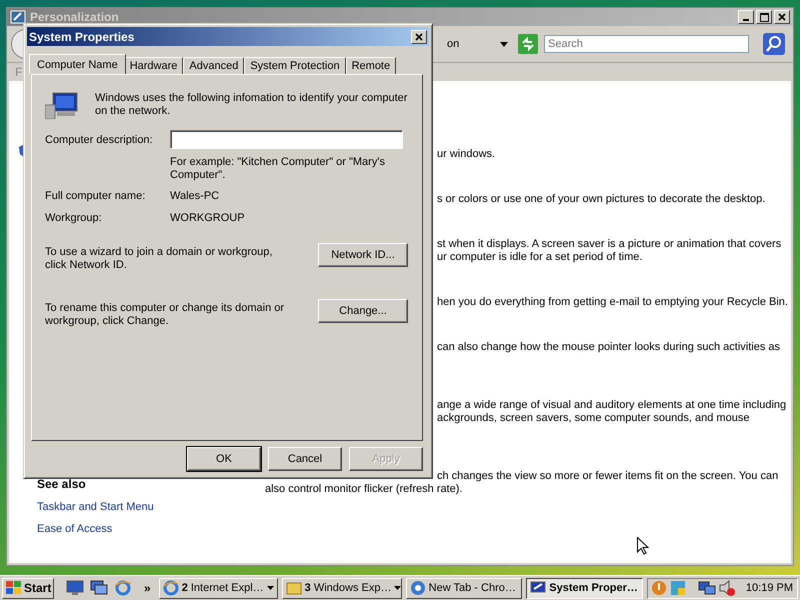 The height and width of the screenshot is (600, 800). What do you see at coordinates (593, 418) in the screenshot?
I see `description-text: ackgrounds, screen savers, some computer sounds, and mouse` at bounding box center [593, 418].